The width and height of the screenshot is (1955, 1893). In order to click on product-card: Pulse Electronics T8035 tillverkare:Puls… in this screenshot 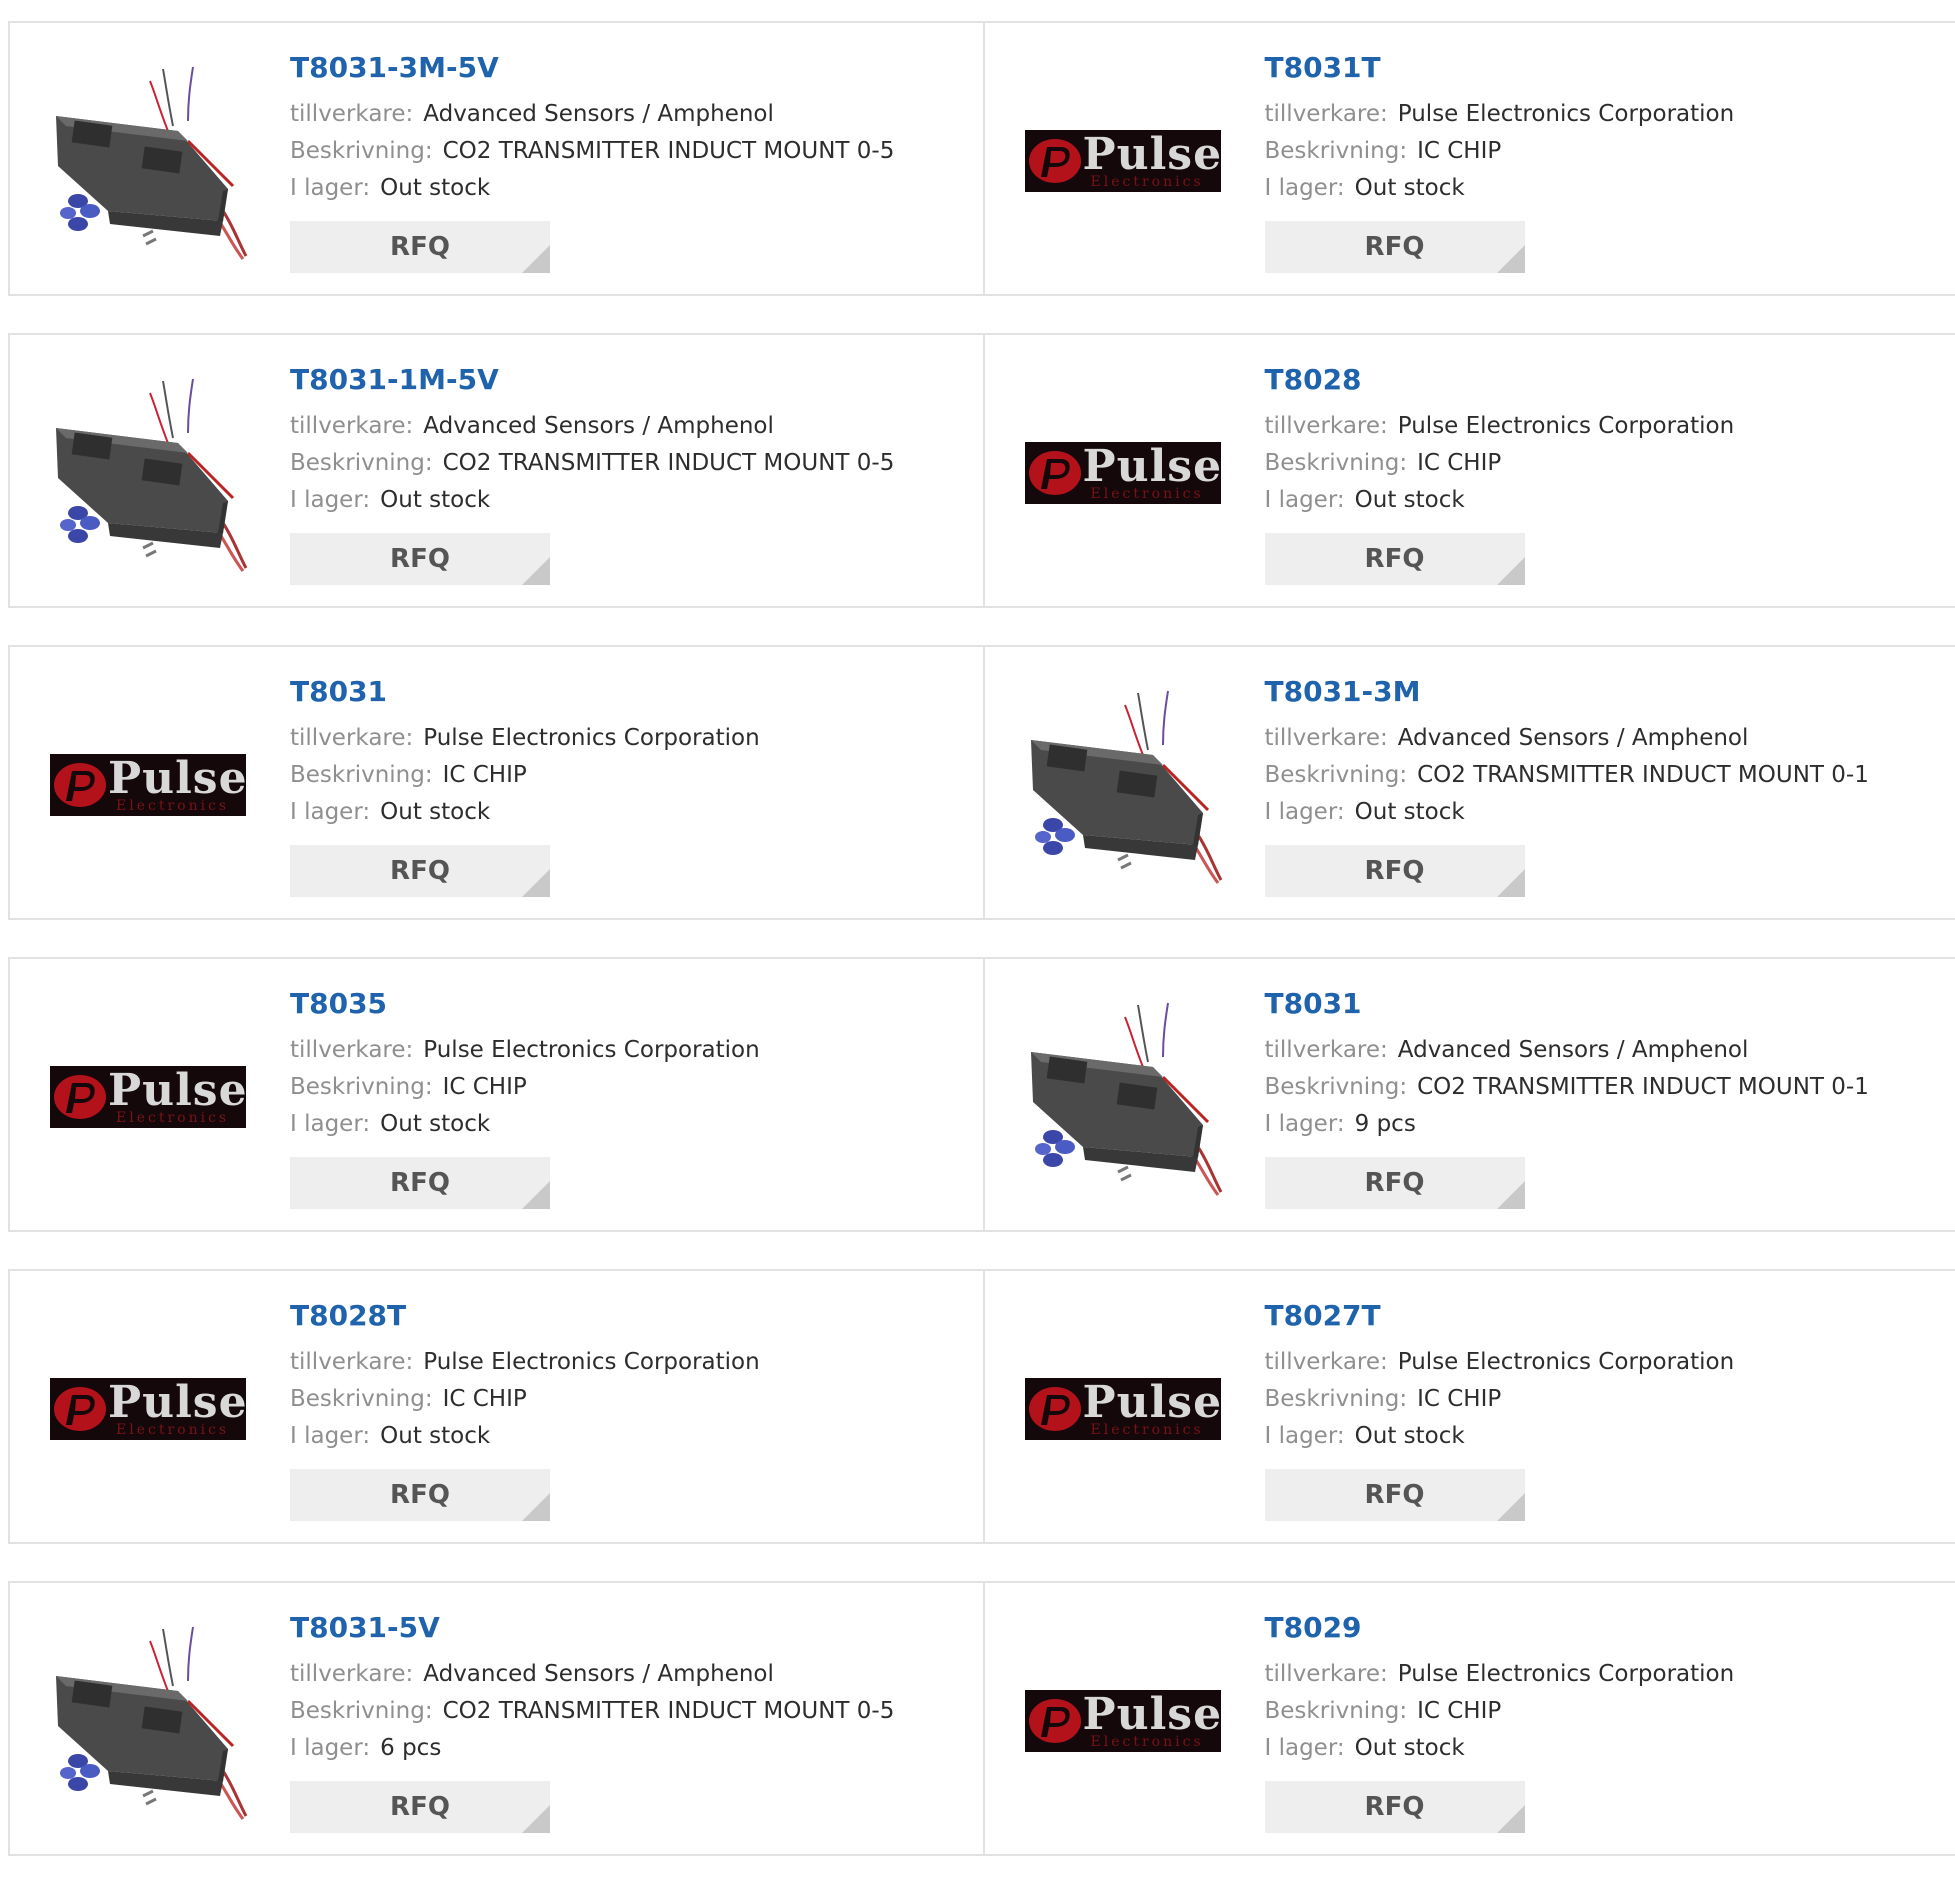, I will do `click(496, 1094)`.